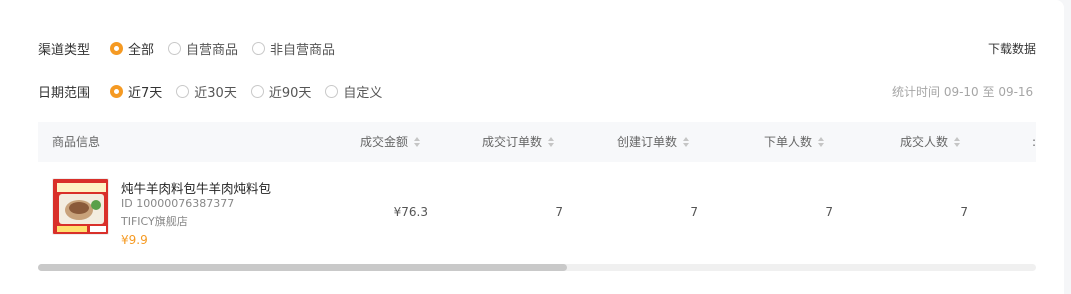 The width and height of the screenshot is (1071, 294). I want to click on channel-option-all: 全部, so click(132, 48).